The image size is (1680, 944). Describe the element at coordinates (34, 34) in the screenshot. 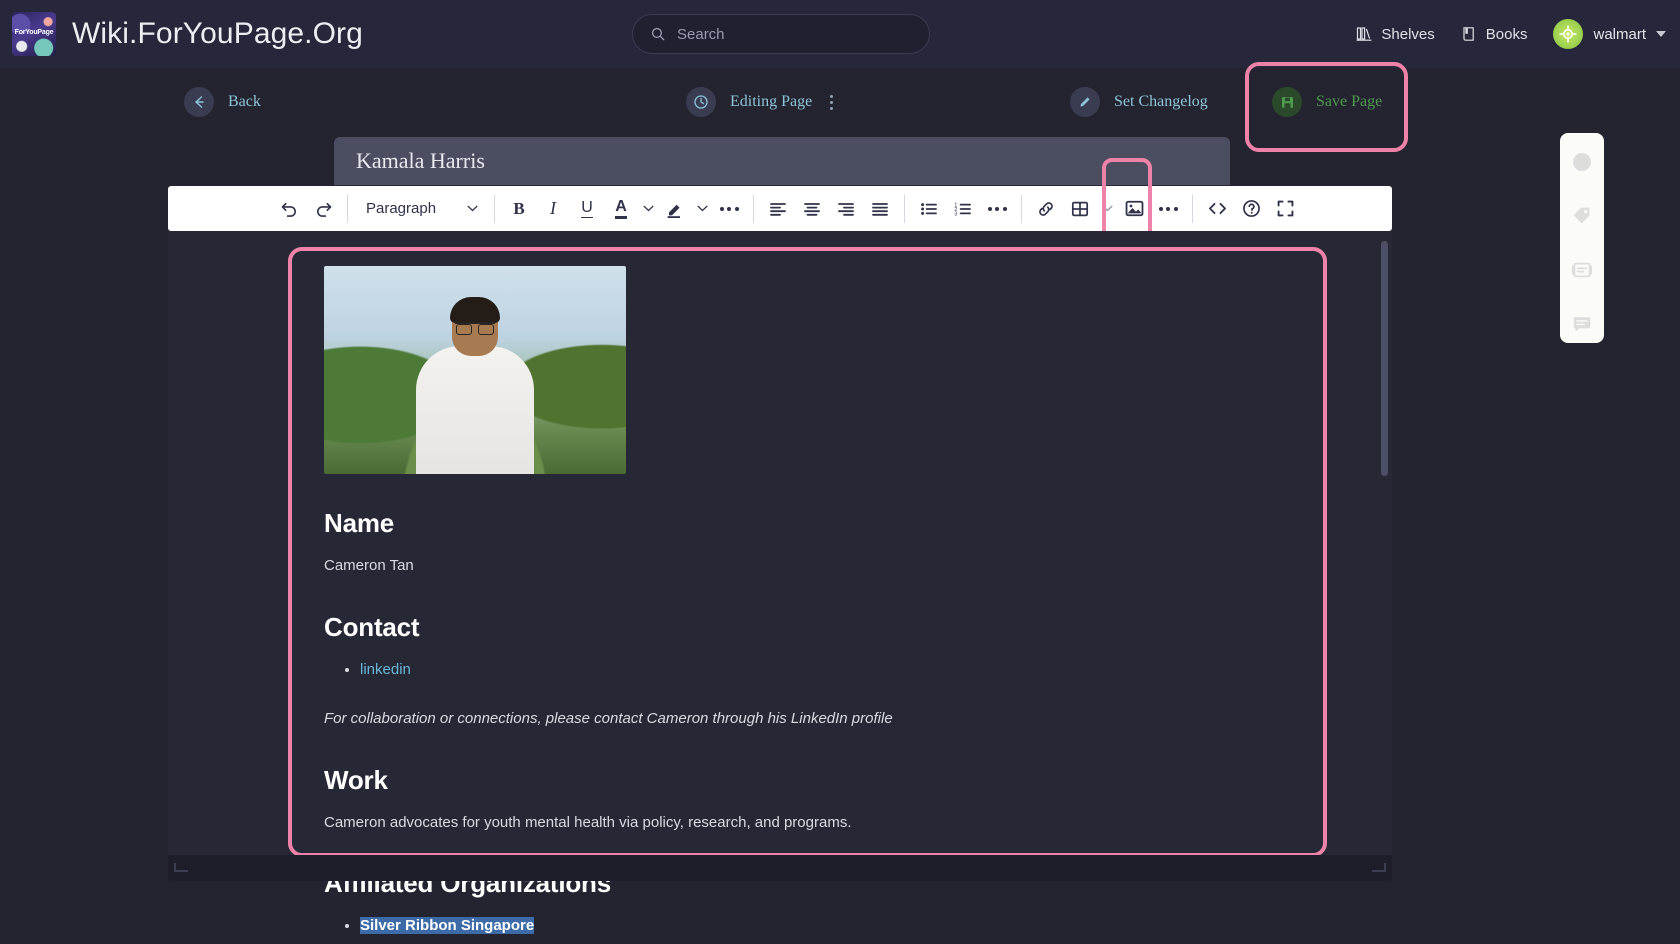

I see `site-logo-icon: ForYouPage` at that location.